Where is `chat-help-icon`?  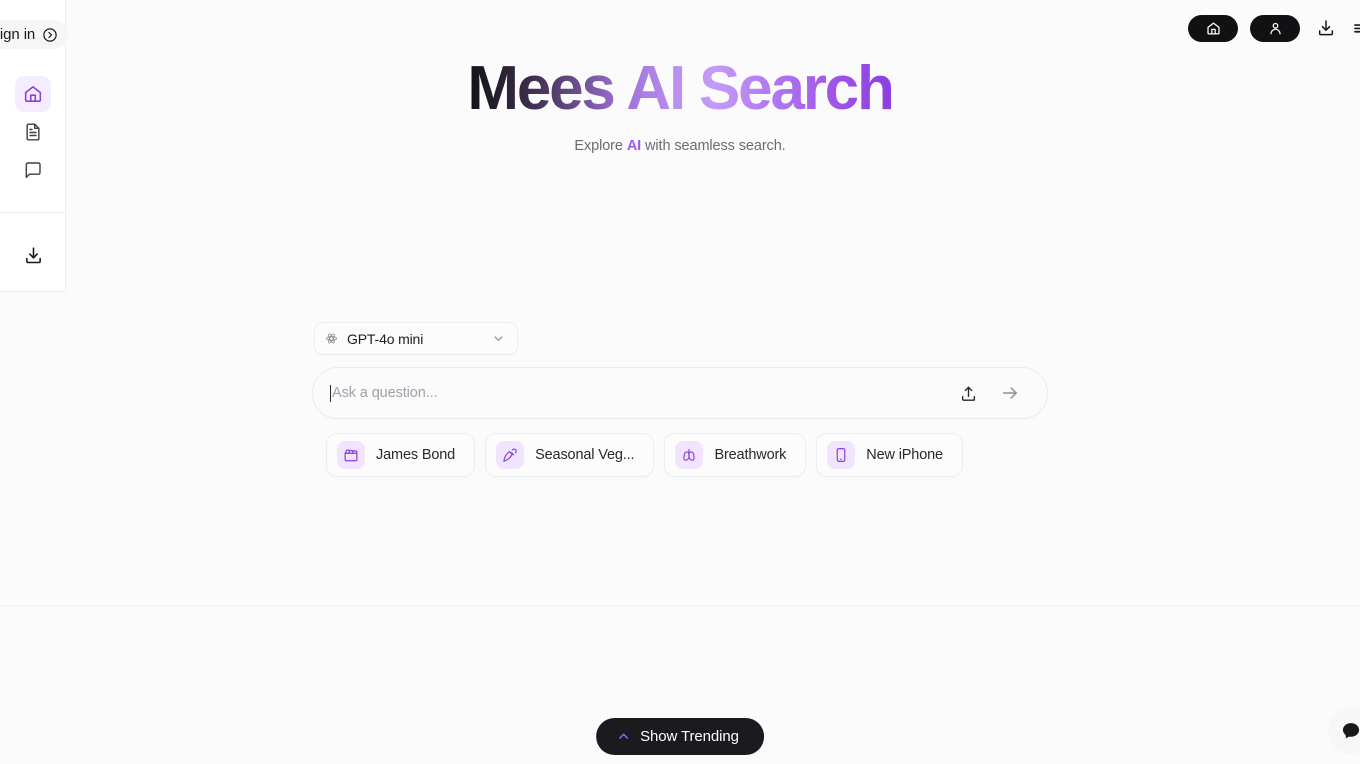
chat-help-icon is located at coordinates (1350, 731).